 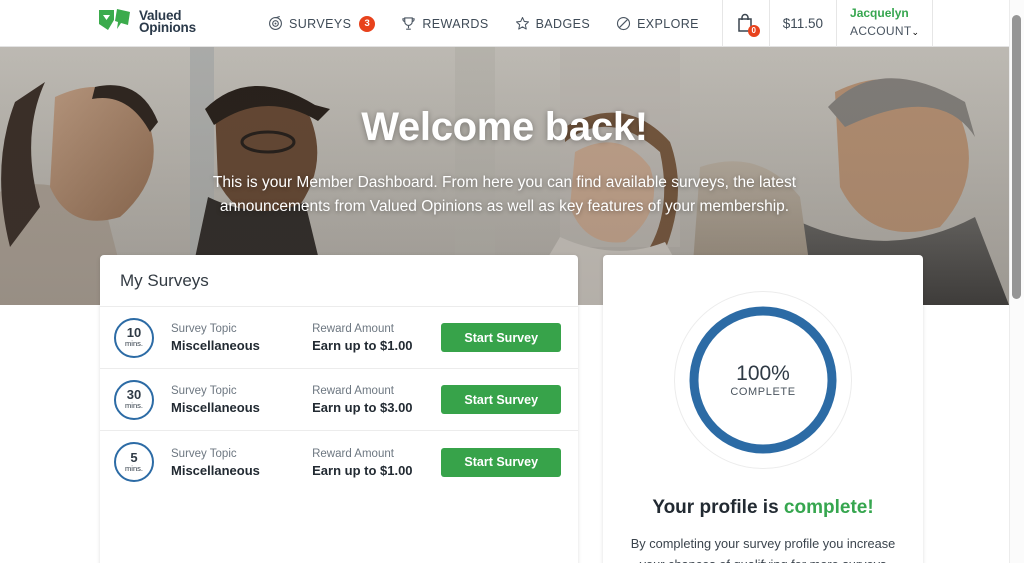 What do you see at coordinates (915, 32) in the screenshot?
I see `chevron-down-icon: ⌄` at bounding box center [915, 32].